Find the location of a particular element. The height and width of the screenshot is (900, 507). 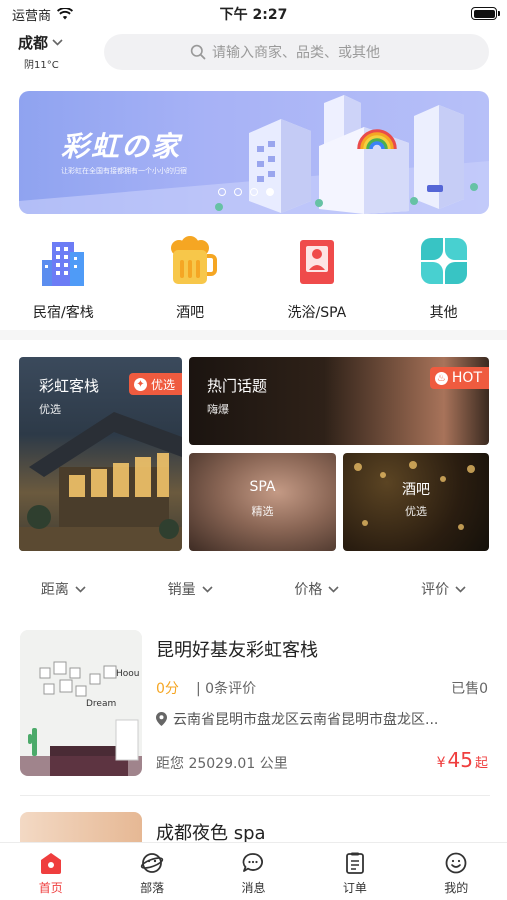

listing-card: 成都夜色 spa is located at coordinates (253, 828).